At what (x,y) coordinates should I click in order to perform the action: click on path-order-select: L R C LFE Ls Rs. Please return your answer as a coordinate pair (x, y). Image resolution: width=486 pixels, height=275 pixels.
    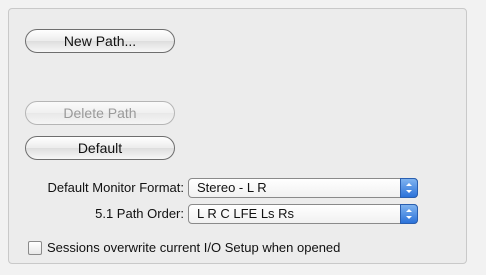
    Looking at the image, I should click on (303, 214).